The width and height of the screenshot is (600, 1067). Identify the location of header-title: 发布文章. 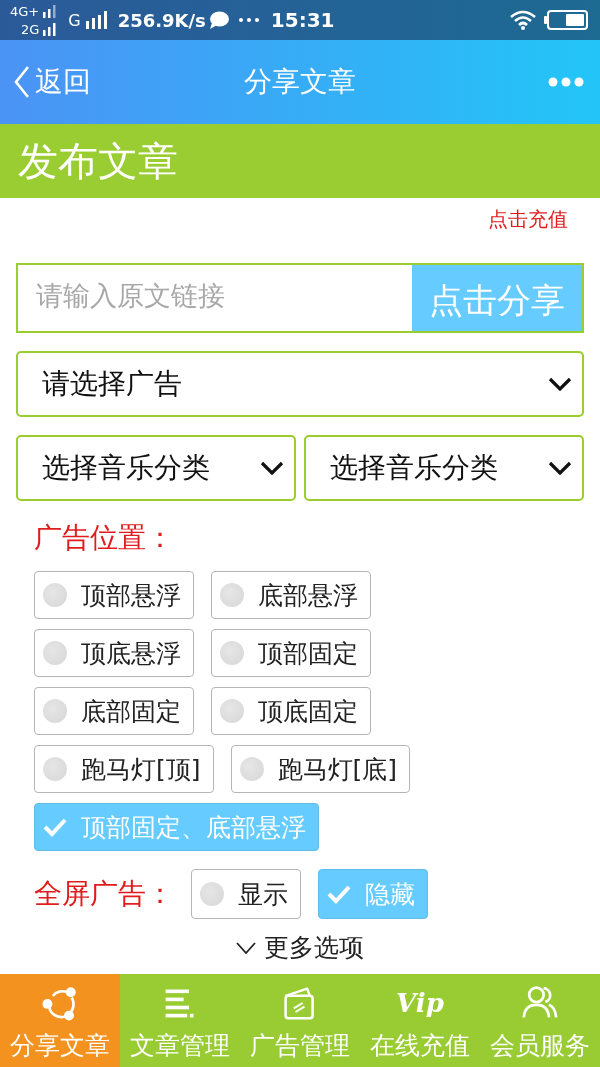
(98, 161).